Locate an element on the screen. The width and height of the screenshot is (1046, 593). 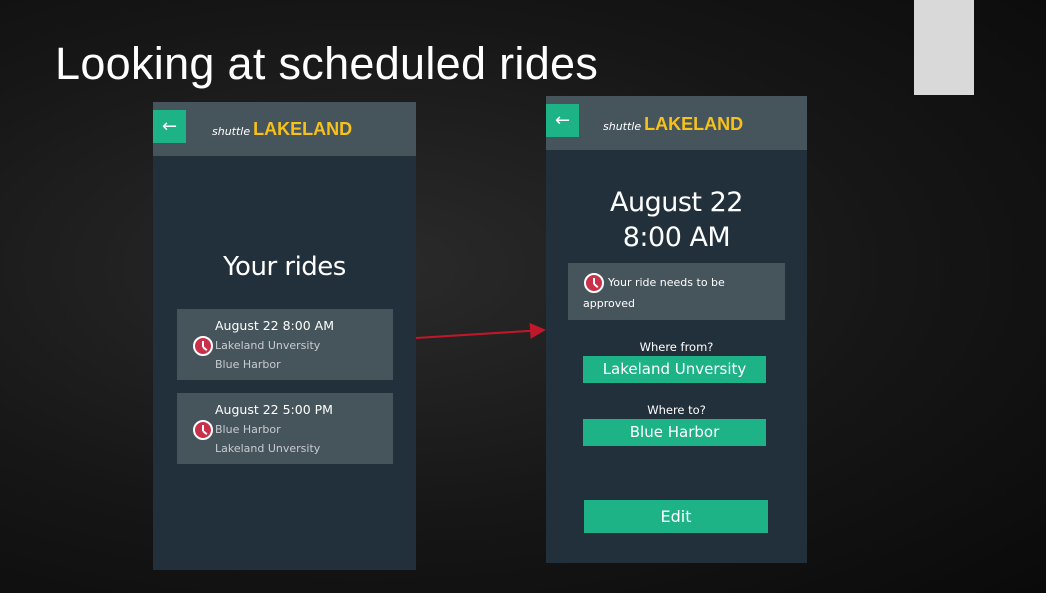
ride-destination: Blue Harbor is located at coordinates (248, 364).